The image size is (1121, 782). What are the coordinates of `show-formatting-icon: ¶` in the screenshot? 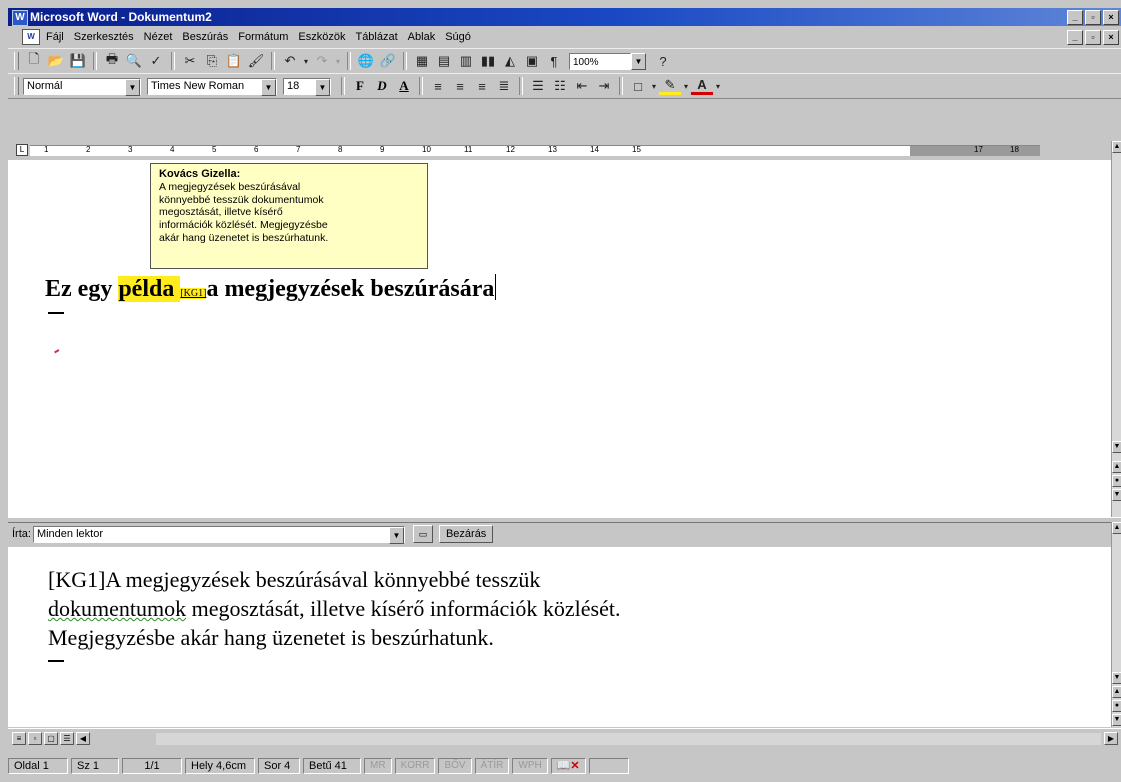 It's located at (554, 61).